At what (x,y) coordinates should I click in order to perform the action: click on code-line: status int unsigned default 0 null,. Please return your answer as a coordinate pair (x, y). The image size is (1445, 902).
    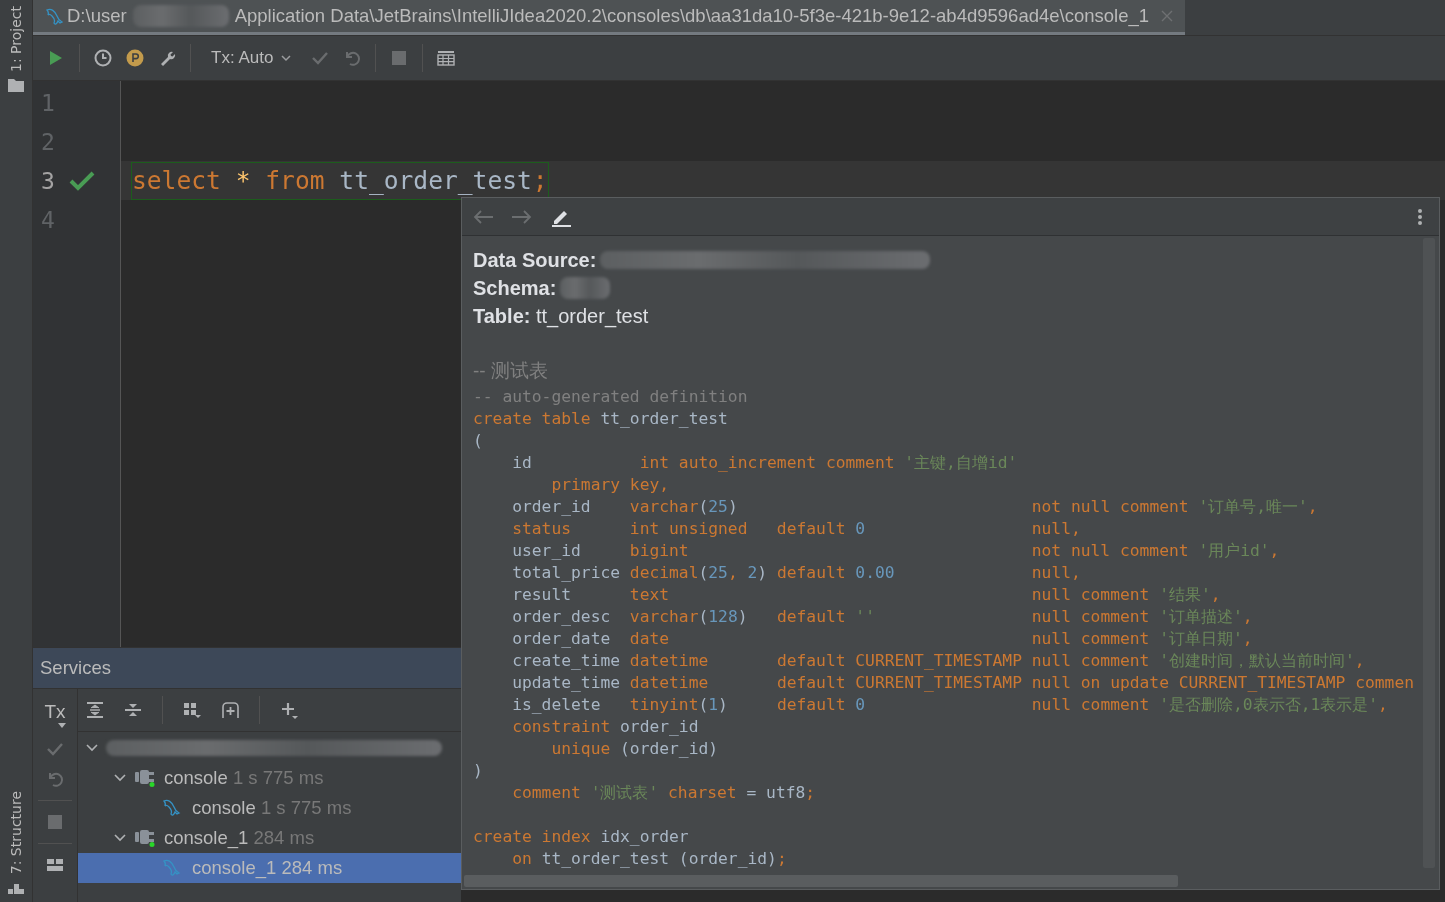
    Looking at the image, I should click on (796, 528).